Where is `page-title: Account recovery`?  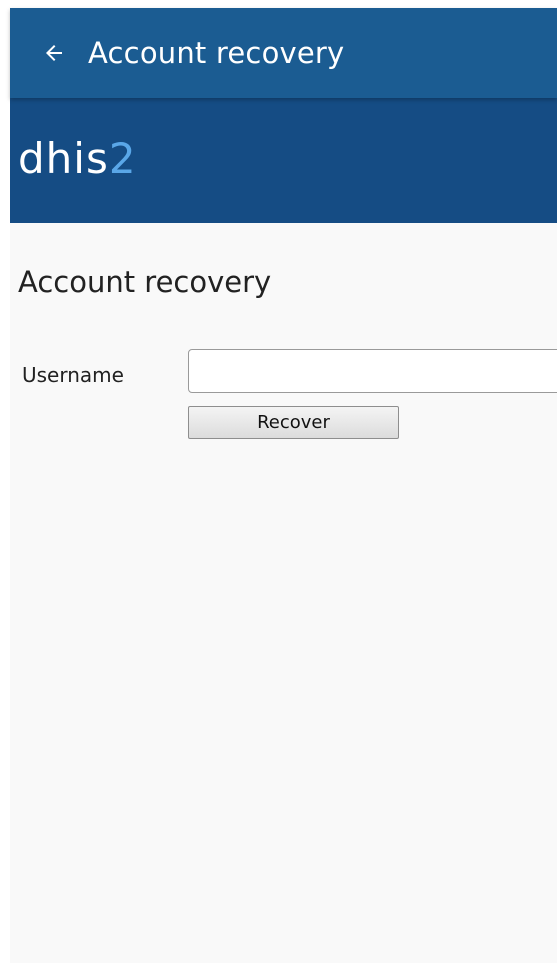
page-title: Account recovery is located at coordinates (145, 282).